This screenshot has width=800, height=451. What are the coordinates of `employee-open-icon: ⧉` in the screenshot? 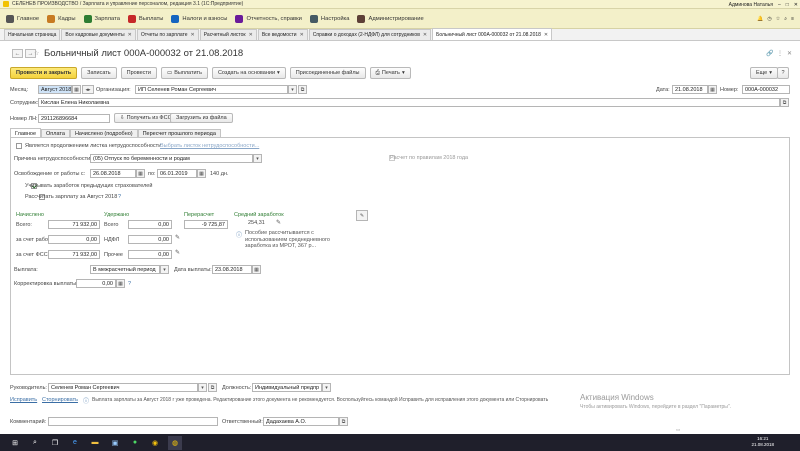 It's located at (784, 102).